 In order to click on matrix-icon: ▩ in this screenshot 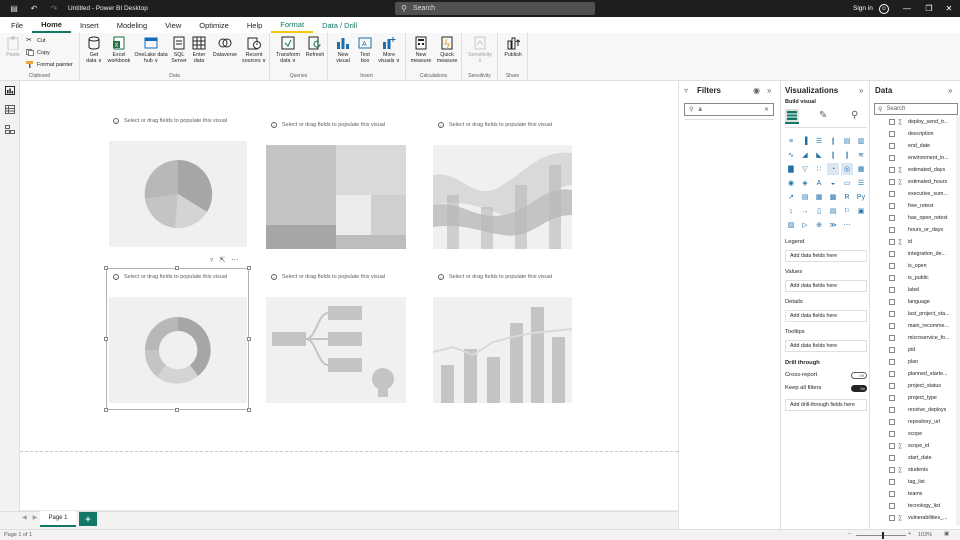, I will do `click(833, 197)`.